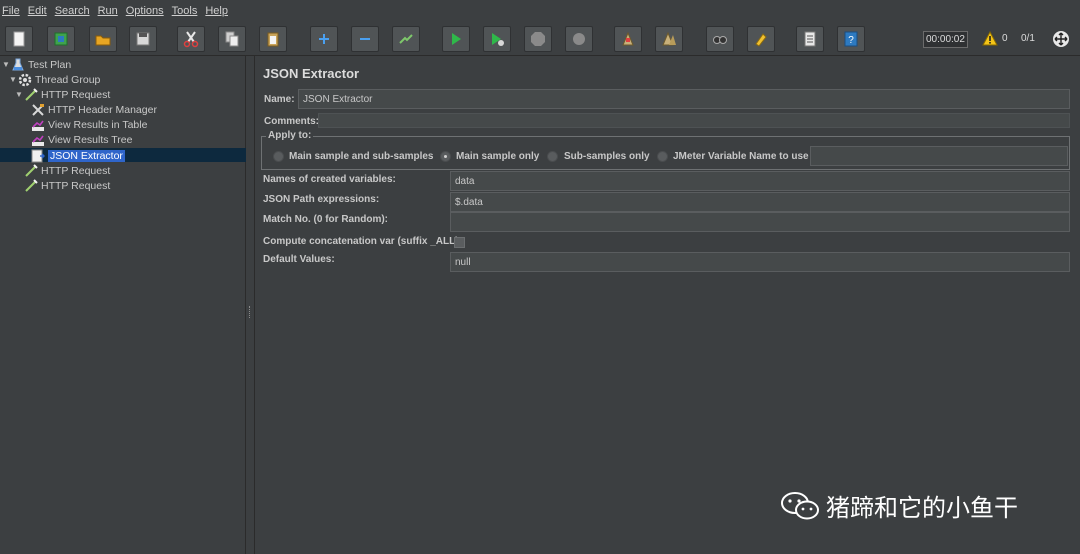 This screenshot has height=554, width=1080. Describe the element at coordinates (760, 222) in the screenshot. I see `match-no-field` at that location.